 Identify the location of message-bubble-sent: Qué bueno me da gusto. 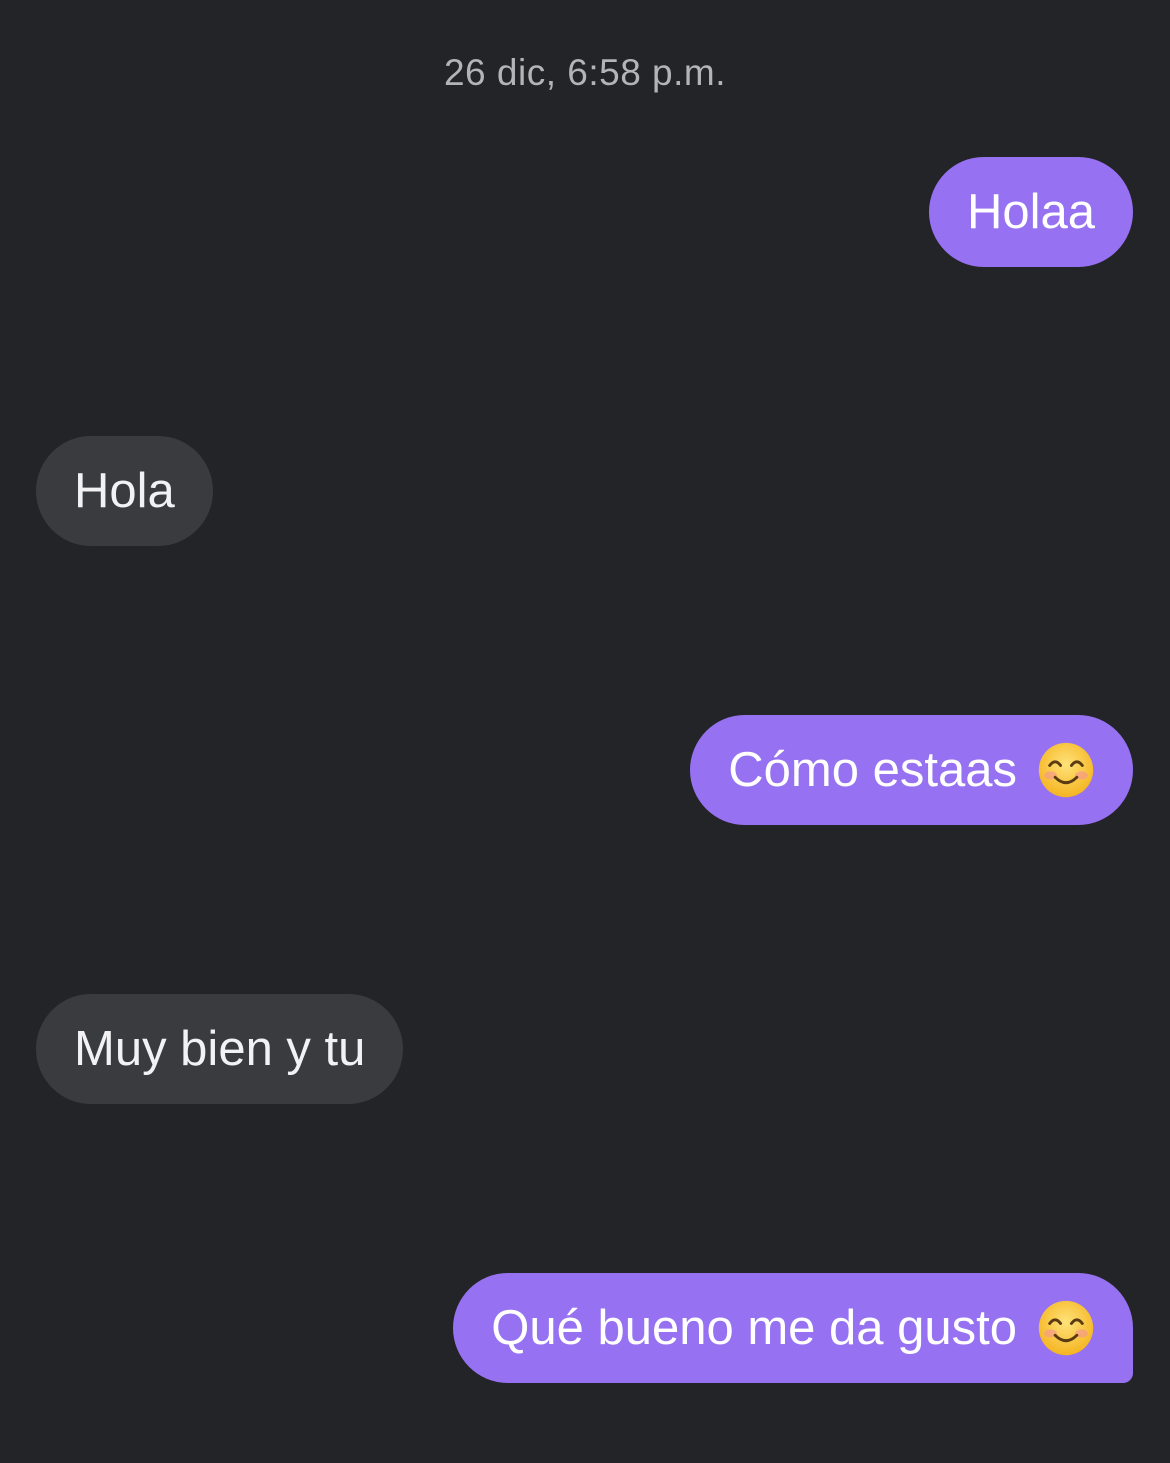
(793, 1328).